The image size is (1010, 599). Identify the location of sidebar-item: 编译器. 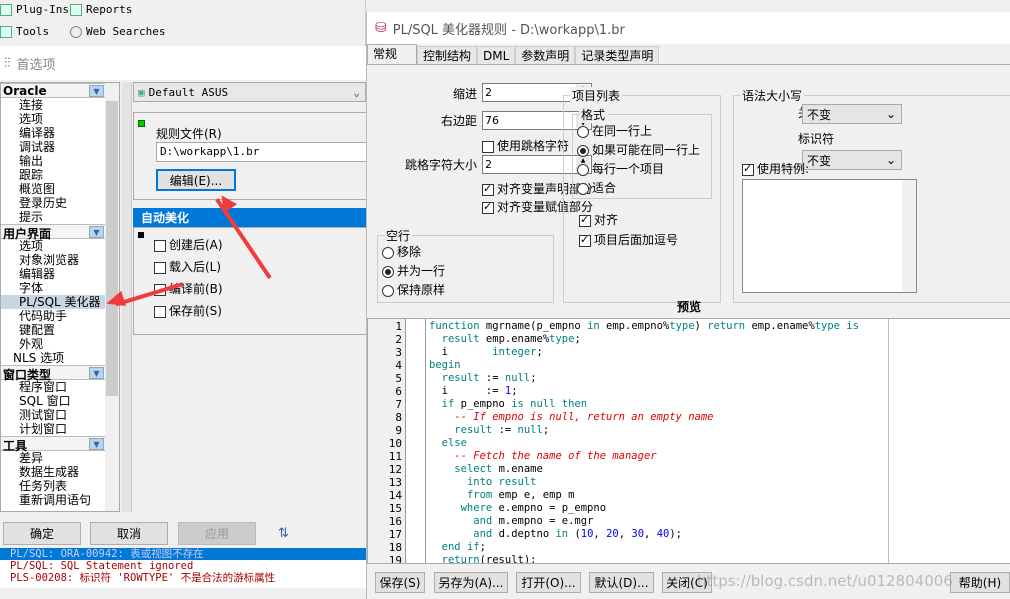
(53, 133).